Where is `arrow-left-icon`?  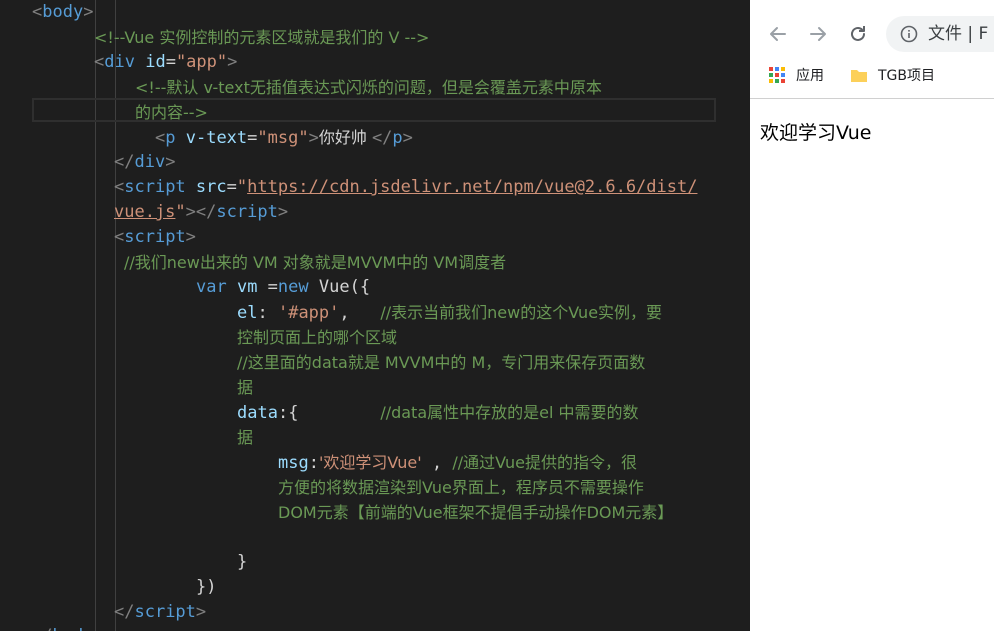 arrow-left-icon is located at coordinates (778, 34).